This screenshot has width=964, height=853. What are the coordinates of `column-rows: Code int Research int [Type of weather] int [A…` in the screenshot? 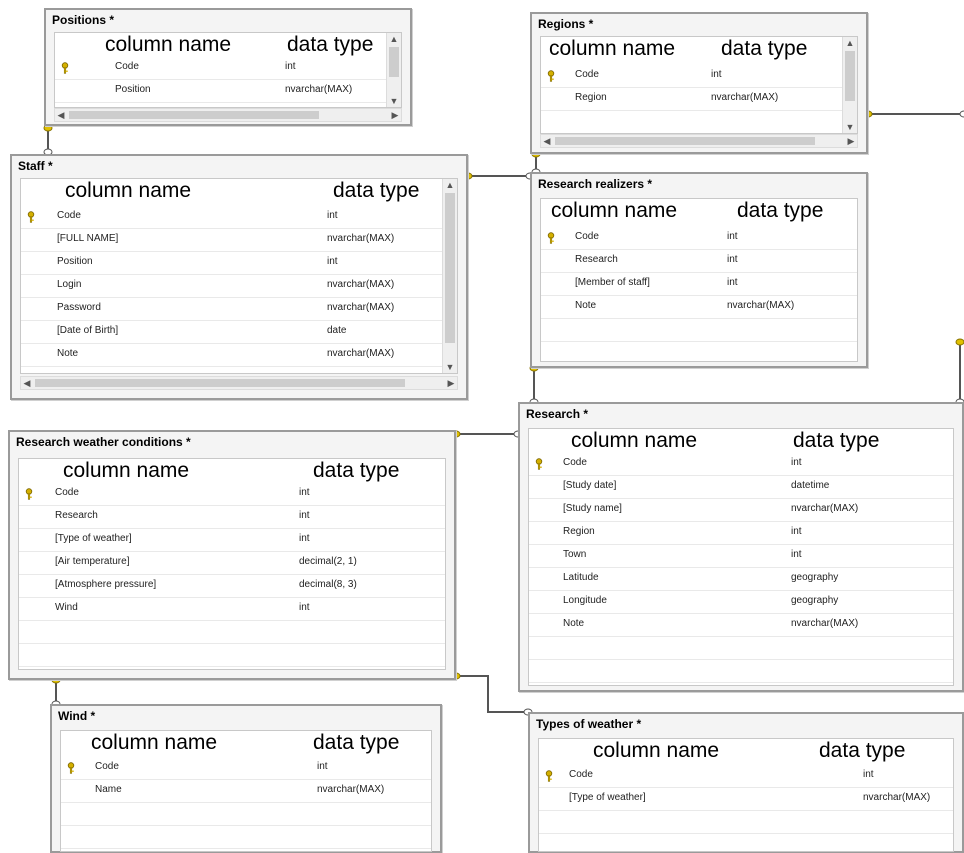 It's located at (232, 575).